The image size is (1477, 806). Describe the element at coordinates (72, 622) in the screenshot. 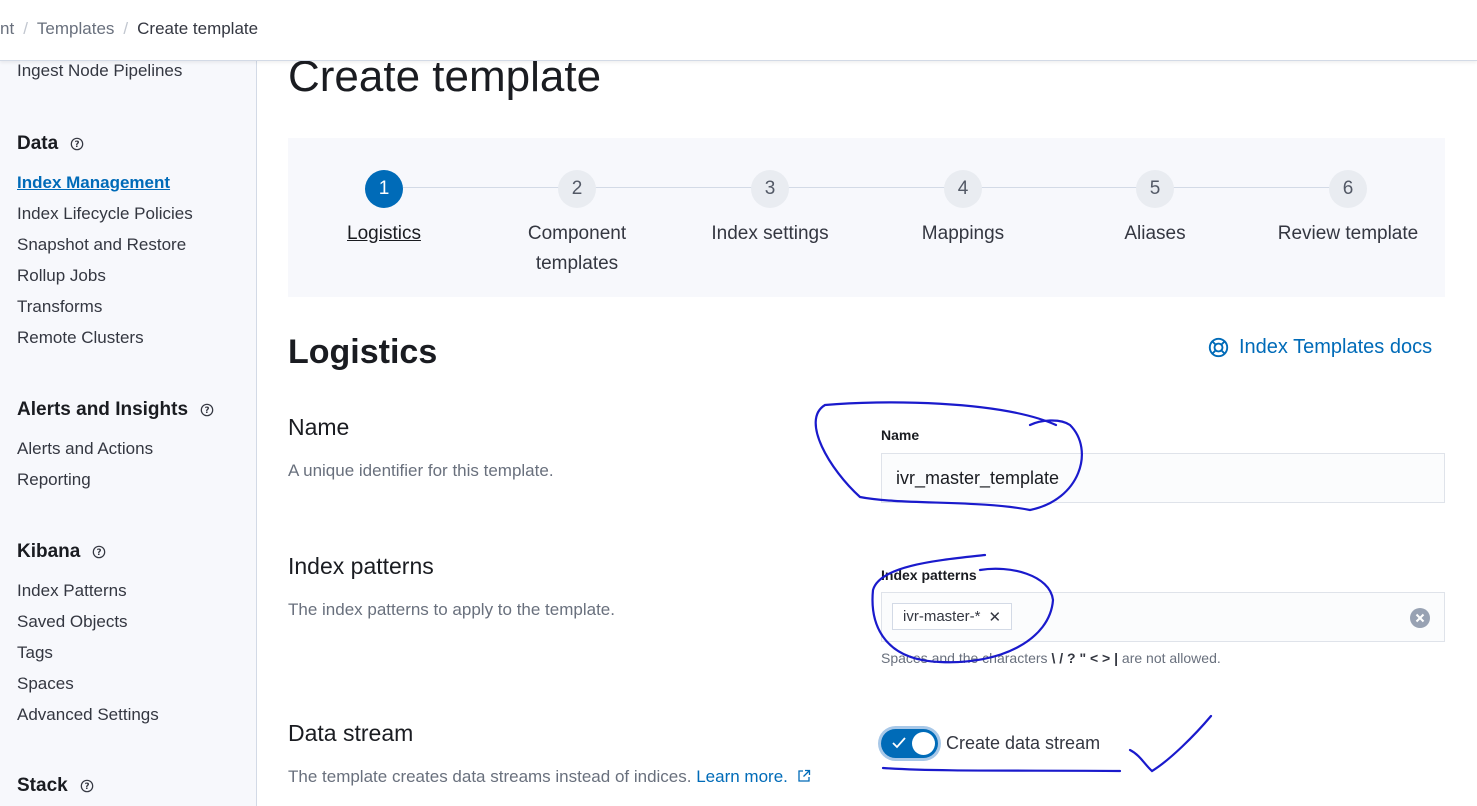

I see `sidebar-item-saved-objects: Saved Objects` at that location.